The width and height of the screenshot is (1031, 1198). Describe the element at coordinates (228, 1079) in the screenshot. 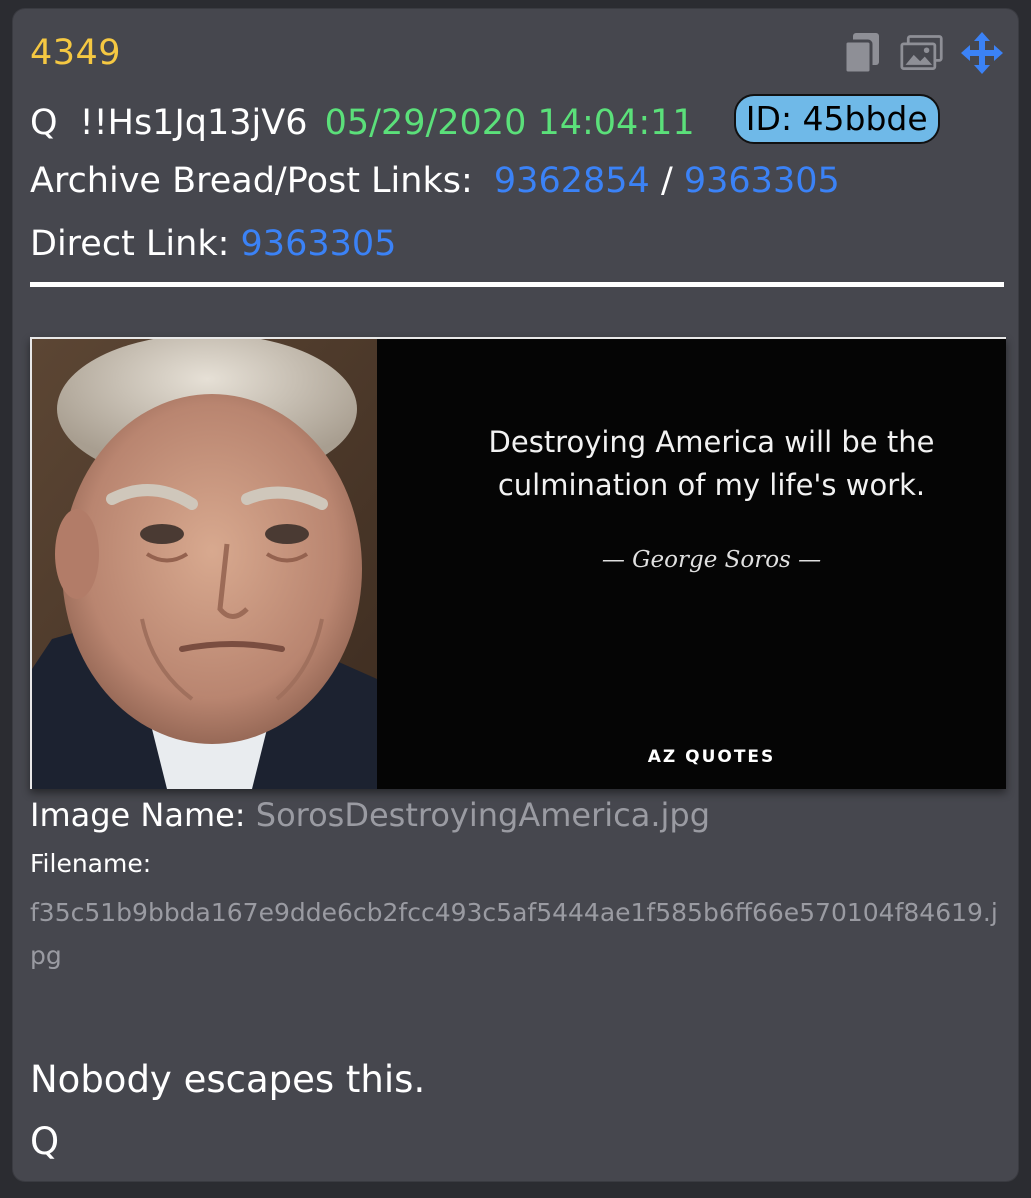

I see `message-line-1: Nobody escapes this.` at that location.